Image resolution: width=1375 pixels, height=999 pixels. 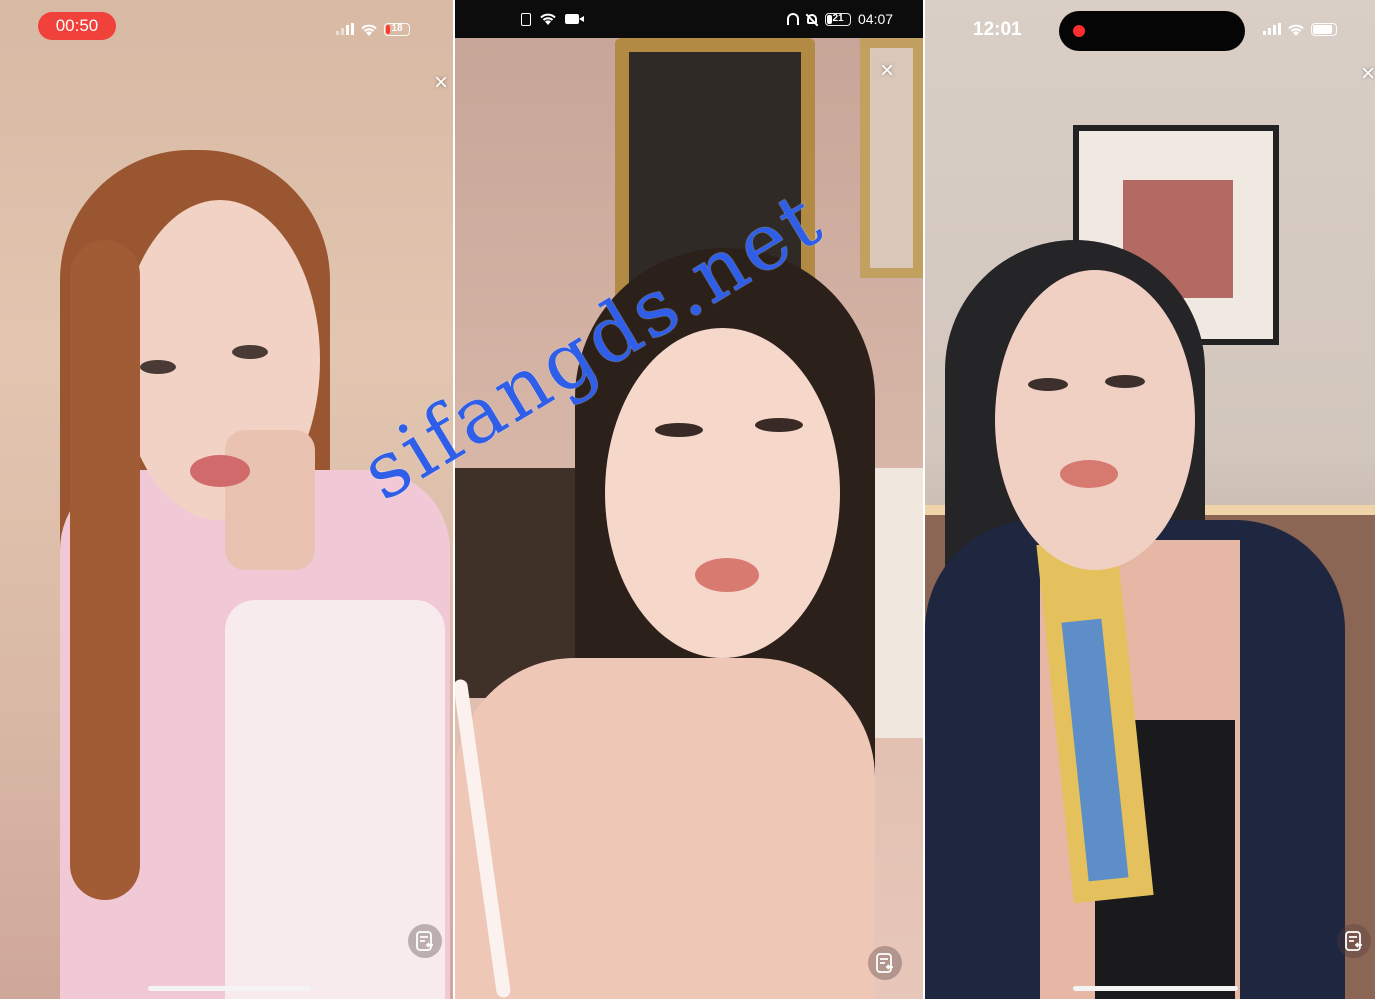 What do you see at coordinates (1079, 31) in the screenshot?
I see `recording-dot-icon` at bounding box center [1079, 31].